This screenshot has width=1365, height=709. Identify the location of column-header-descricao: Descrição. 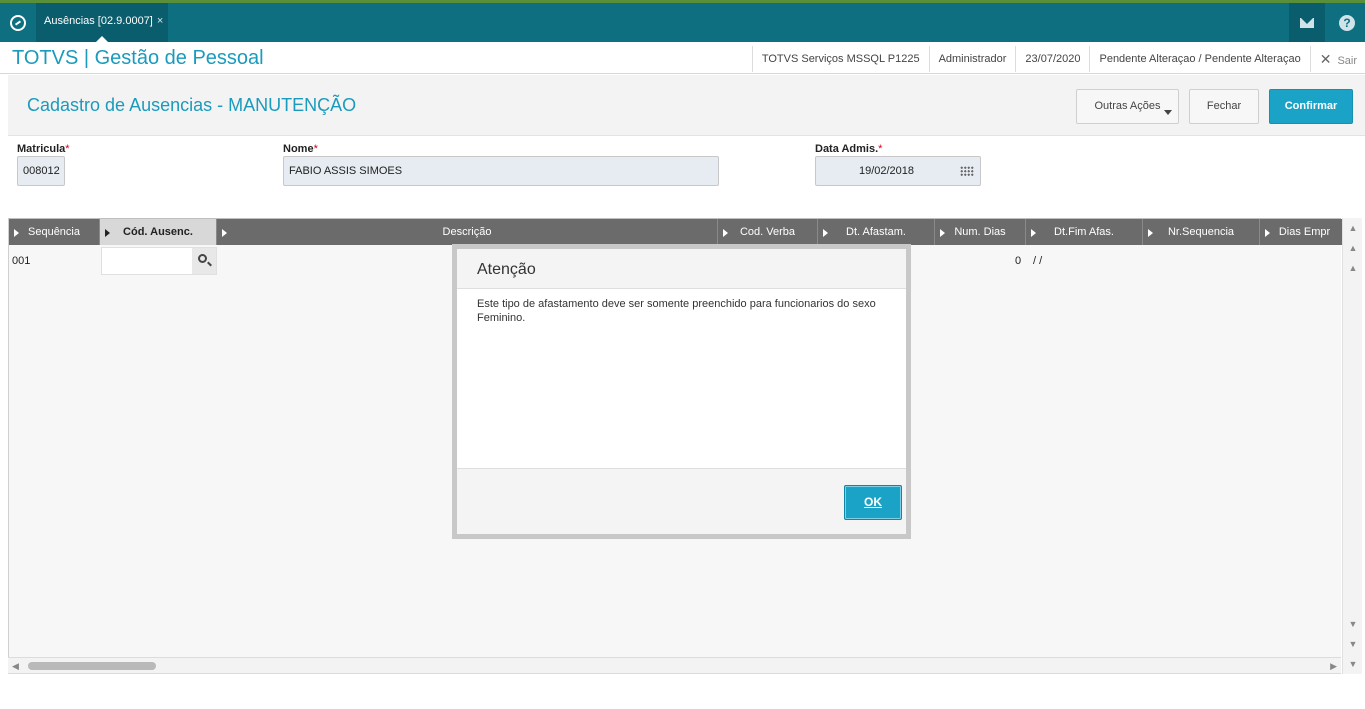
(467, 232).